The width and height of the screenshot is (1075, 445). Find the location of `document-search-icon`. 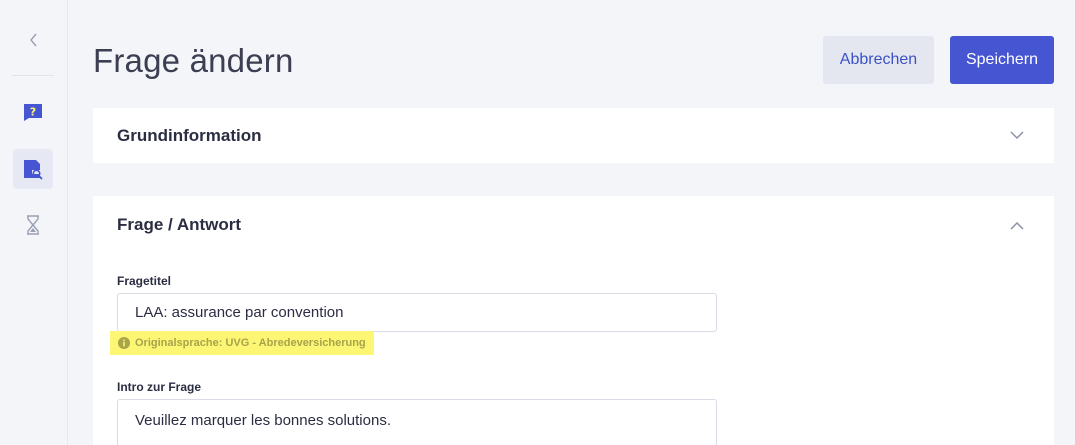

document-search-icon is located at coordinates (33, 170).